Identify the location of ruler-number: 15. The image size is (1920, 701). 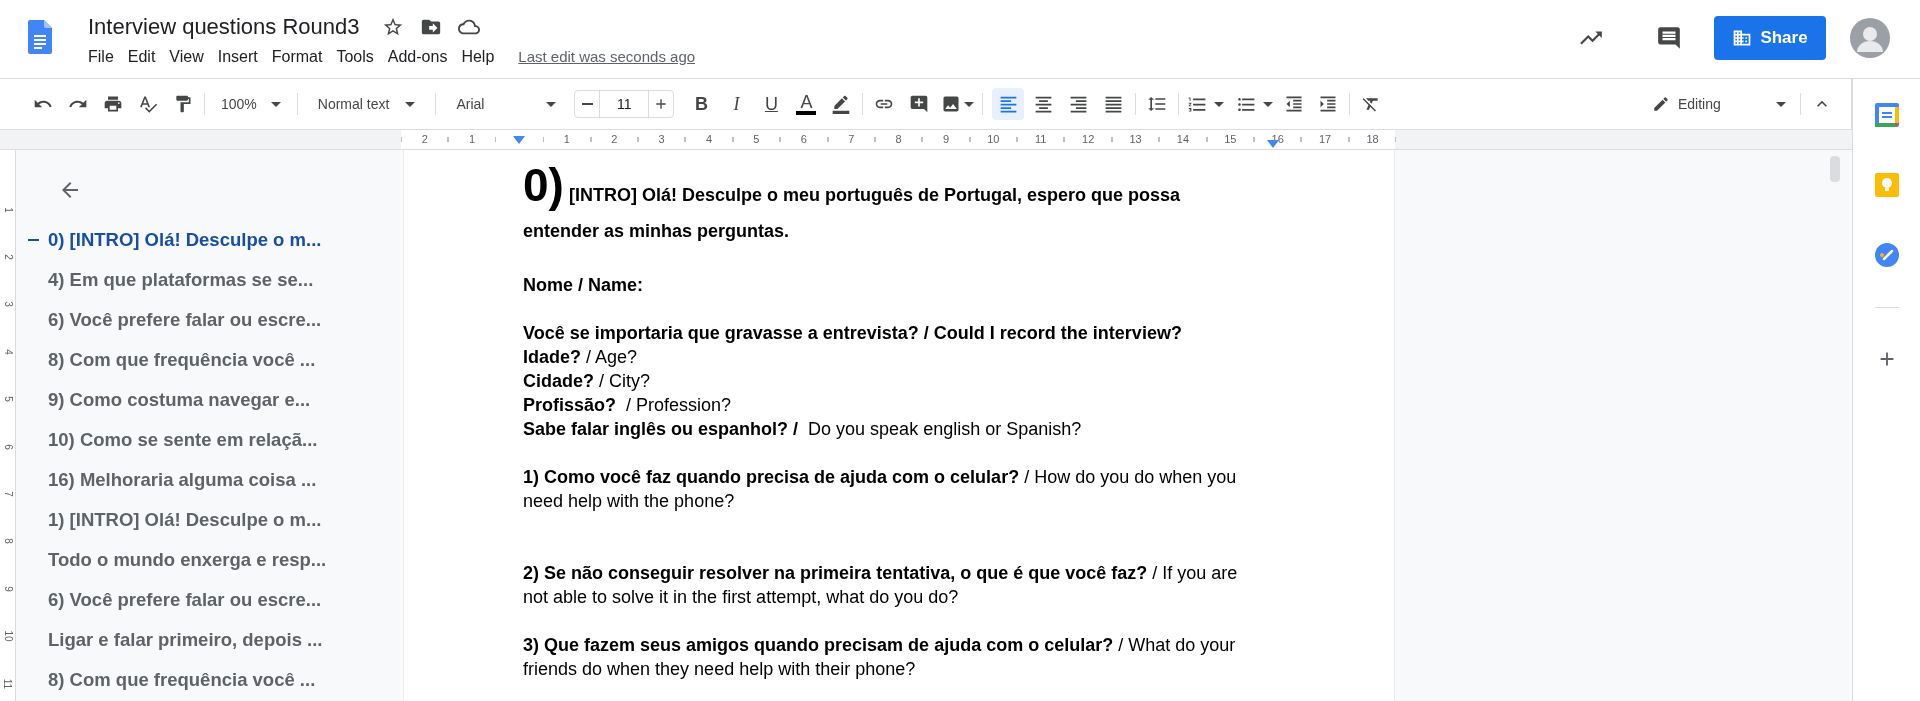
(1230, 139).